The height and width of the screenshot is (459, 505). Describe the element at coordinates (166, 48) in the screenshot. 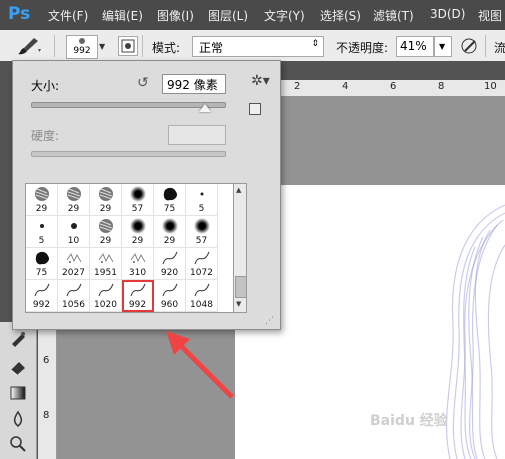

I see `mode-label: 模式:` at that location.